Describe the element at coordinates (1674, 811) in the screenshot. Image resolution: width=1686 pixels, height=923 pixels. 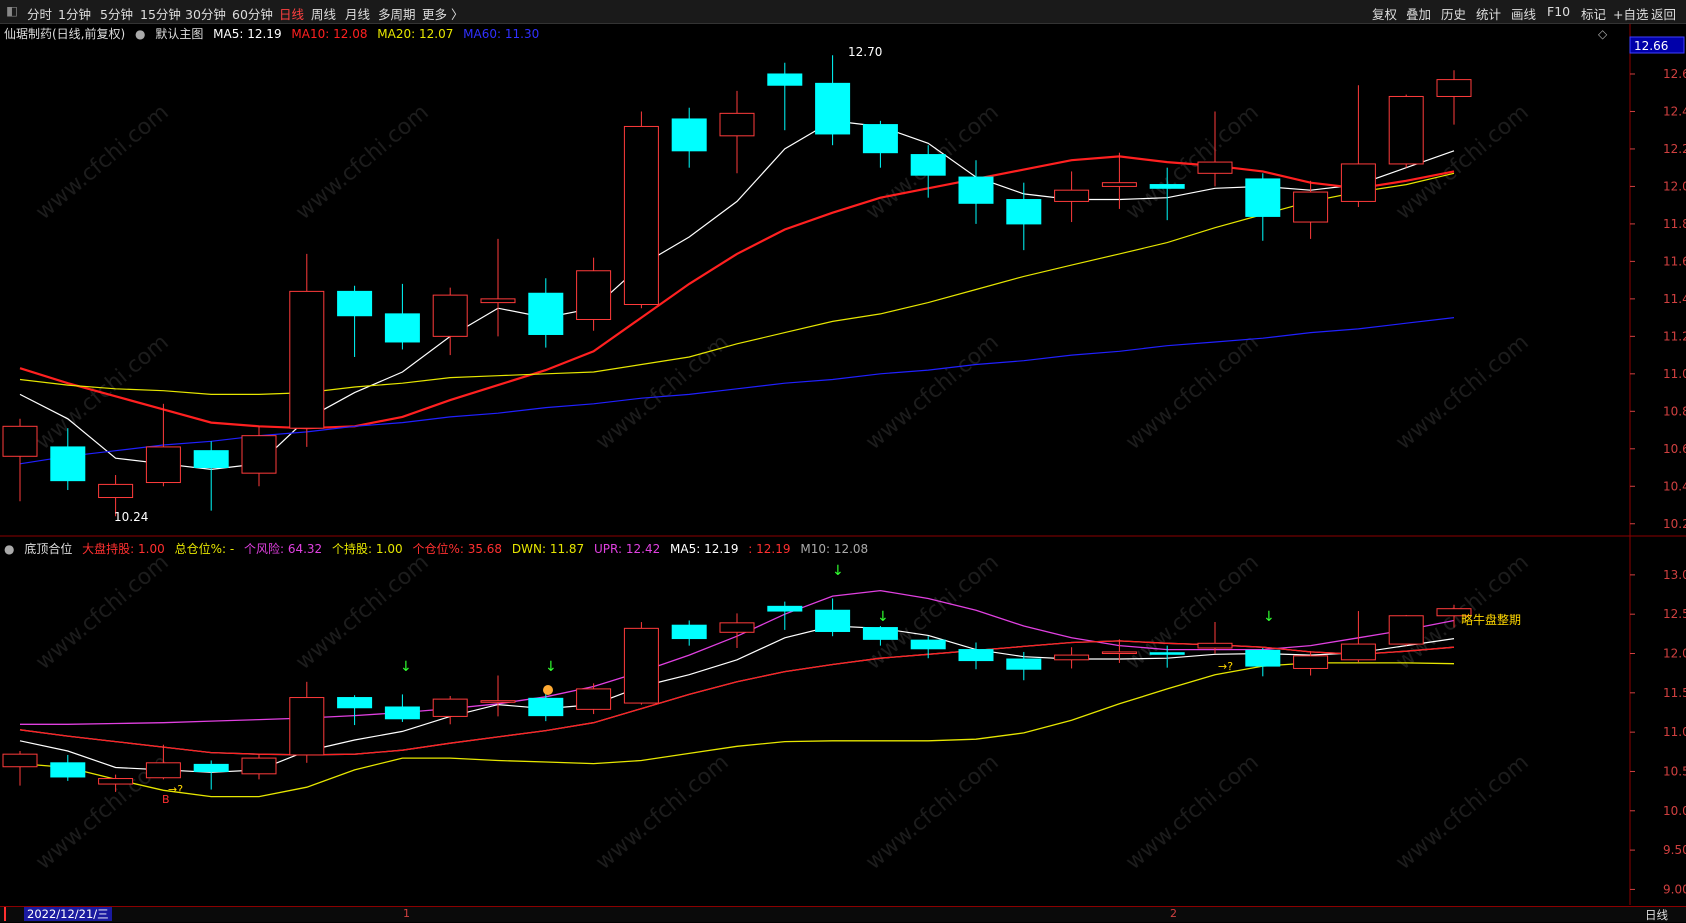
I see `axis-tick-label: 10.00` at that location.